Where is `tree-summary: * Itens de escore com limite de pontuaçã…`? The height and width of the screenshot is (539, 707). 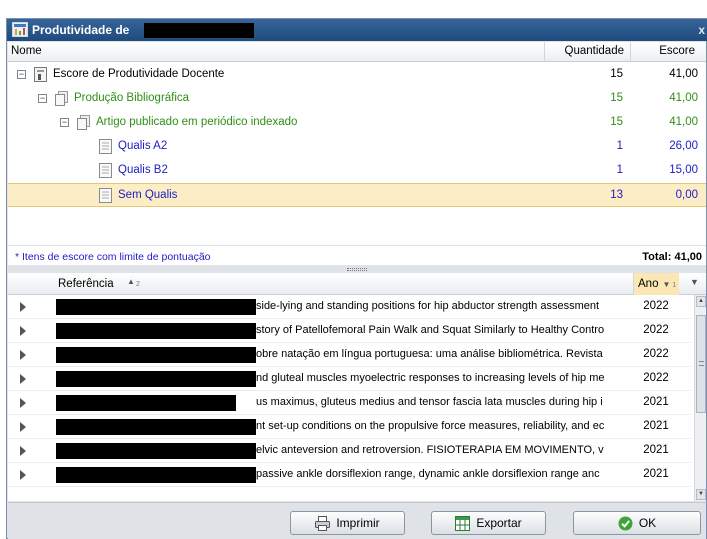
tree-summary: * Itens de escore com limite de pontuaçã… is located at coordinates (357, 255).